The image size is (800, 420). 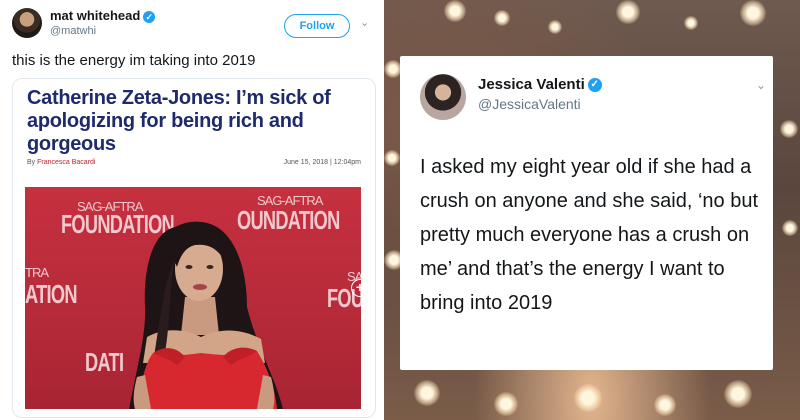 I want to click on user-handle: @matwhi, so click(x=73, y=31).